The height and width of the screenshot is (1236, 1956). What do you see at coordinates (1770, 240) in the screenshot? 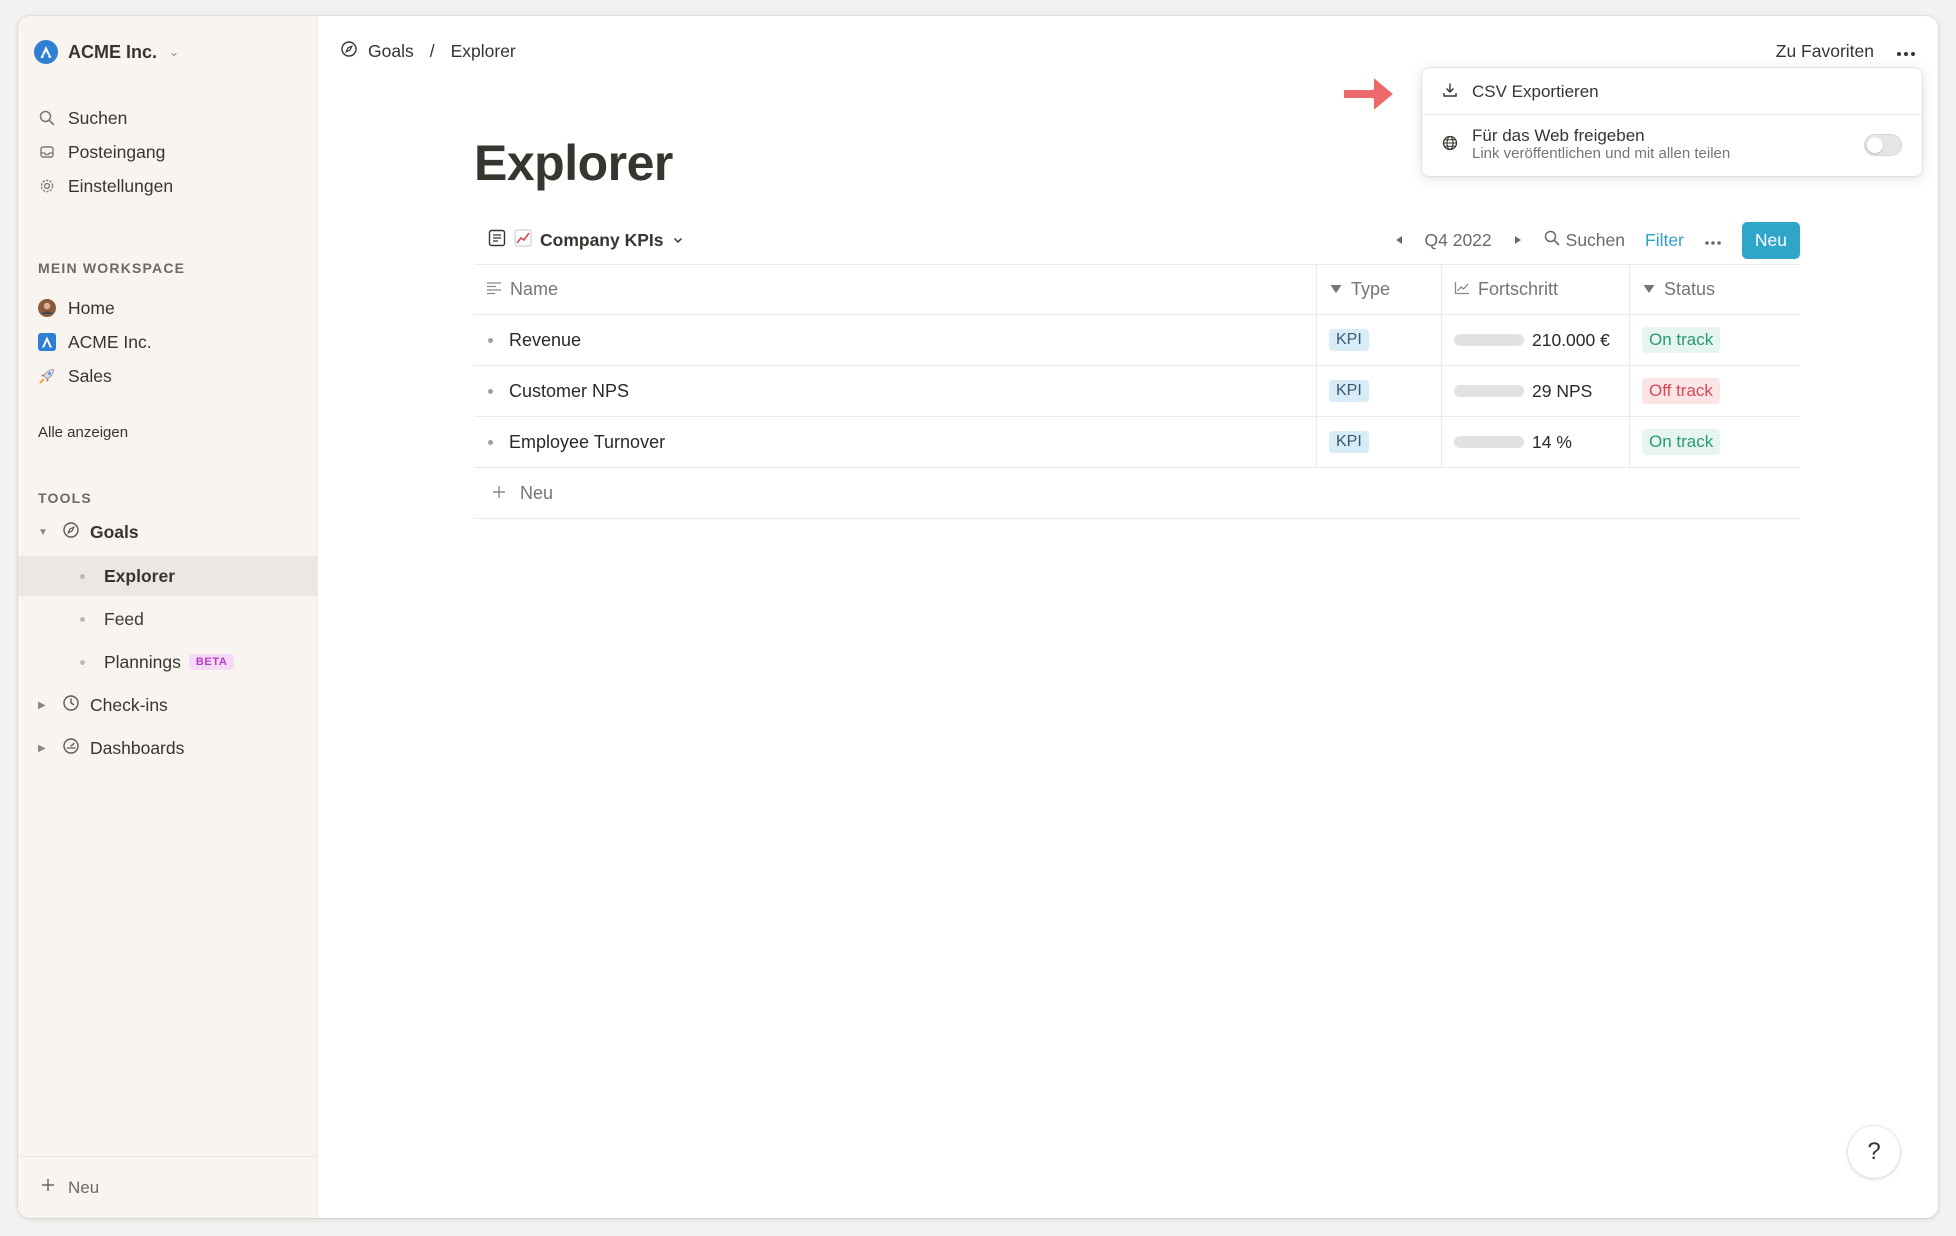
I see `new-entry-button: Neu` at bounding box center [1770, 240].